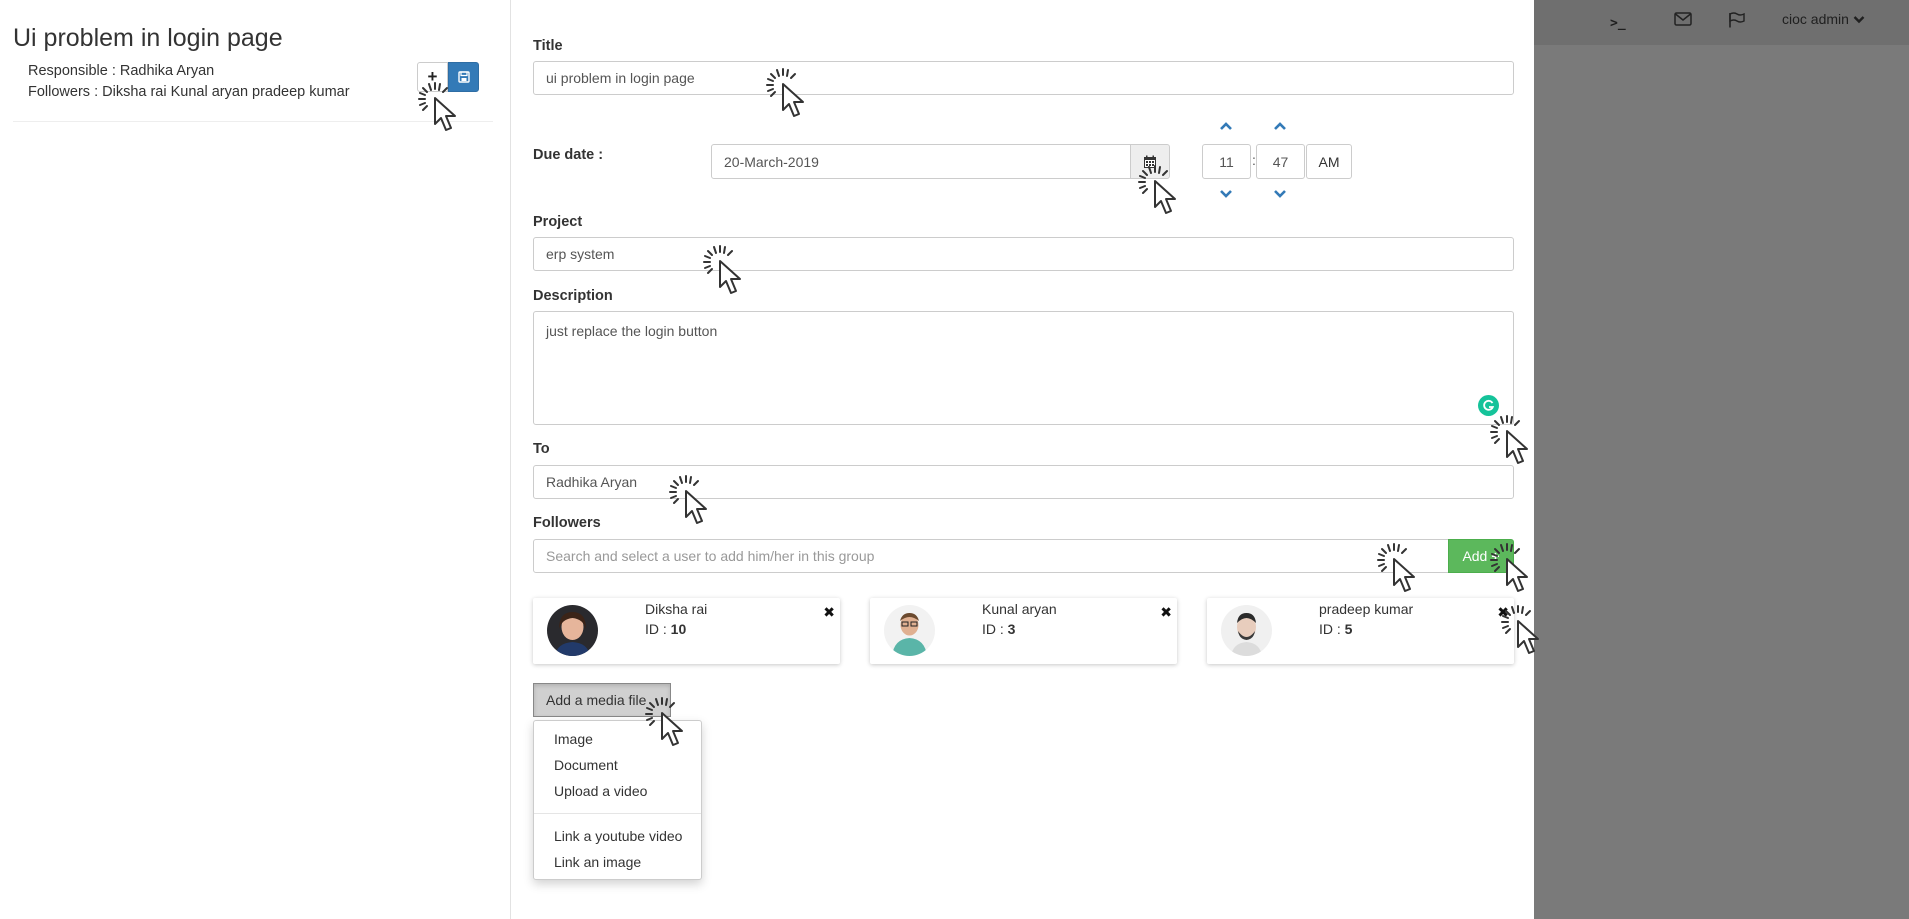 The height and width of the screenshot is (919, 1909). What do you see at coordinates (1329, 161) in the screenshot?
I see `ampm-toggle-button: AM` at bounding box center [1329, 161].